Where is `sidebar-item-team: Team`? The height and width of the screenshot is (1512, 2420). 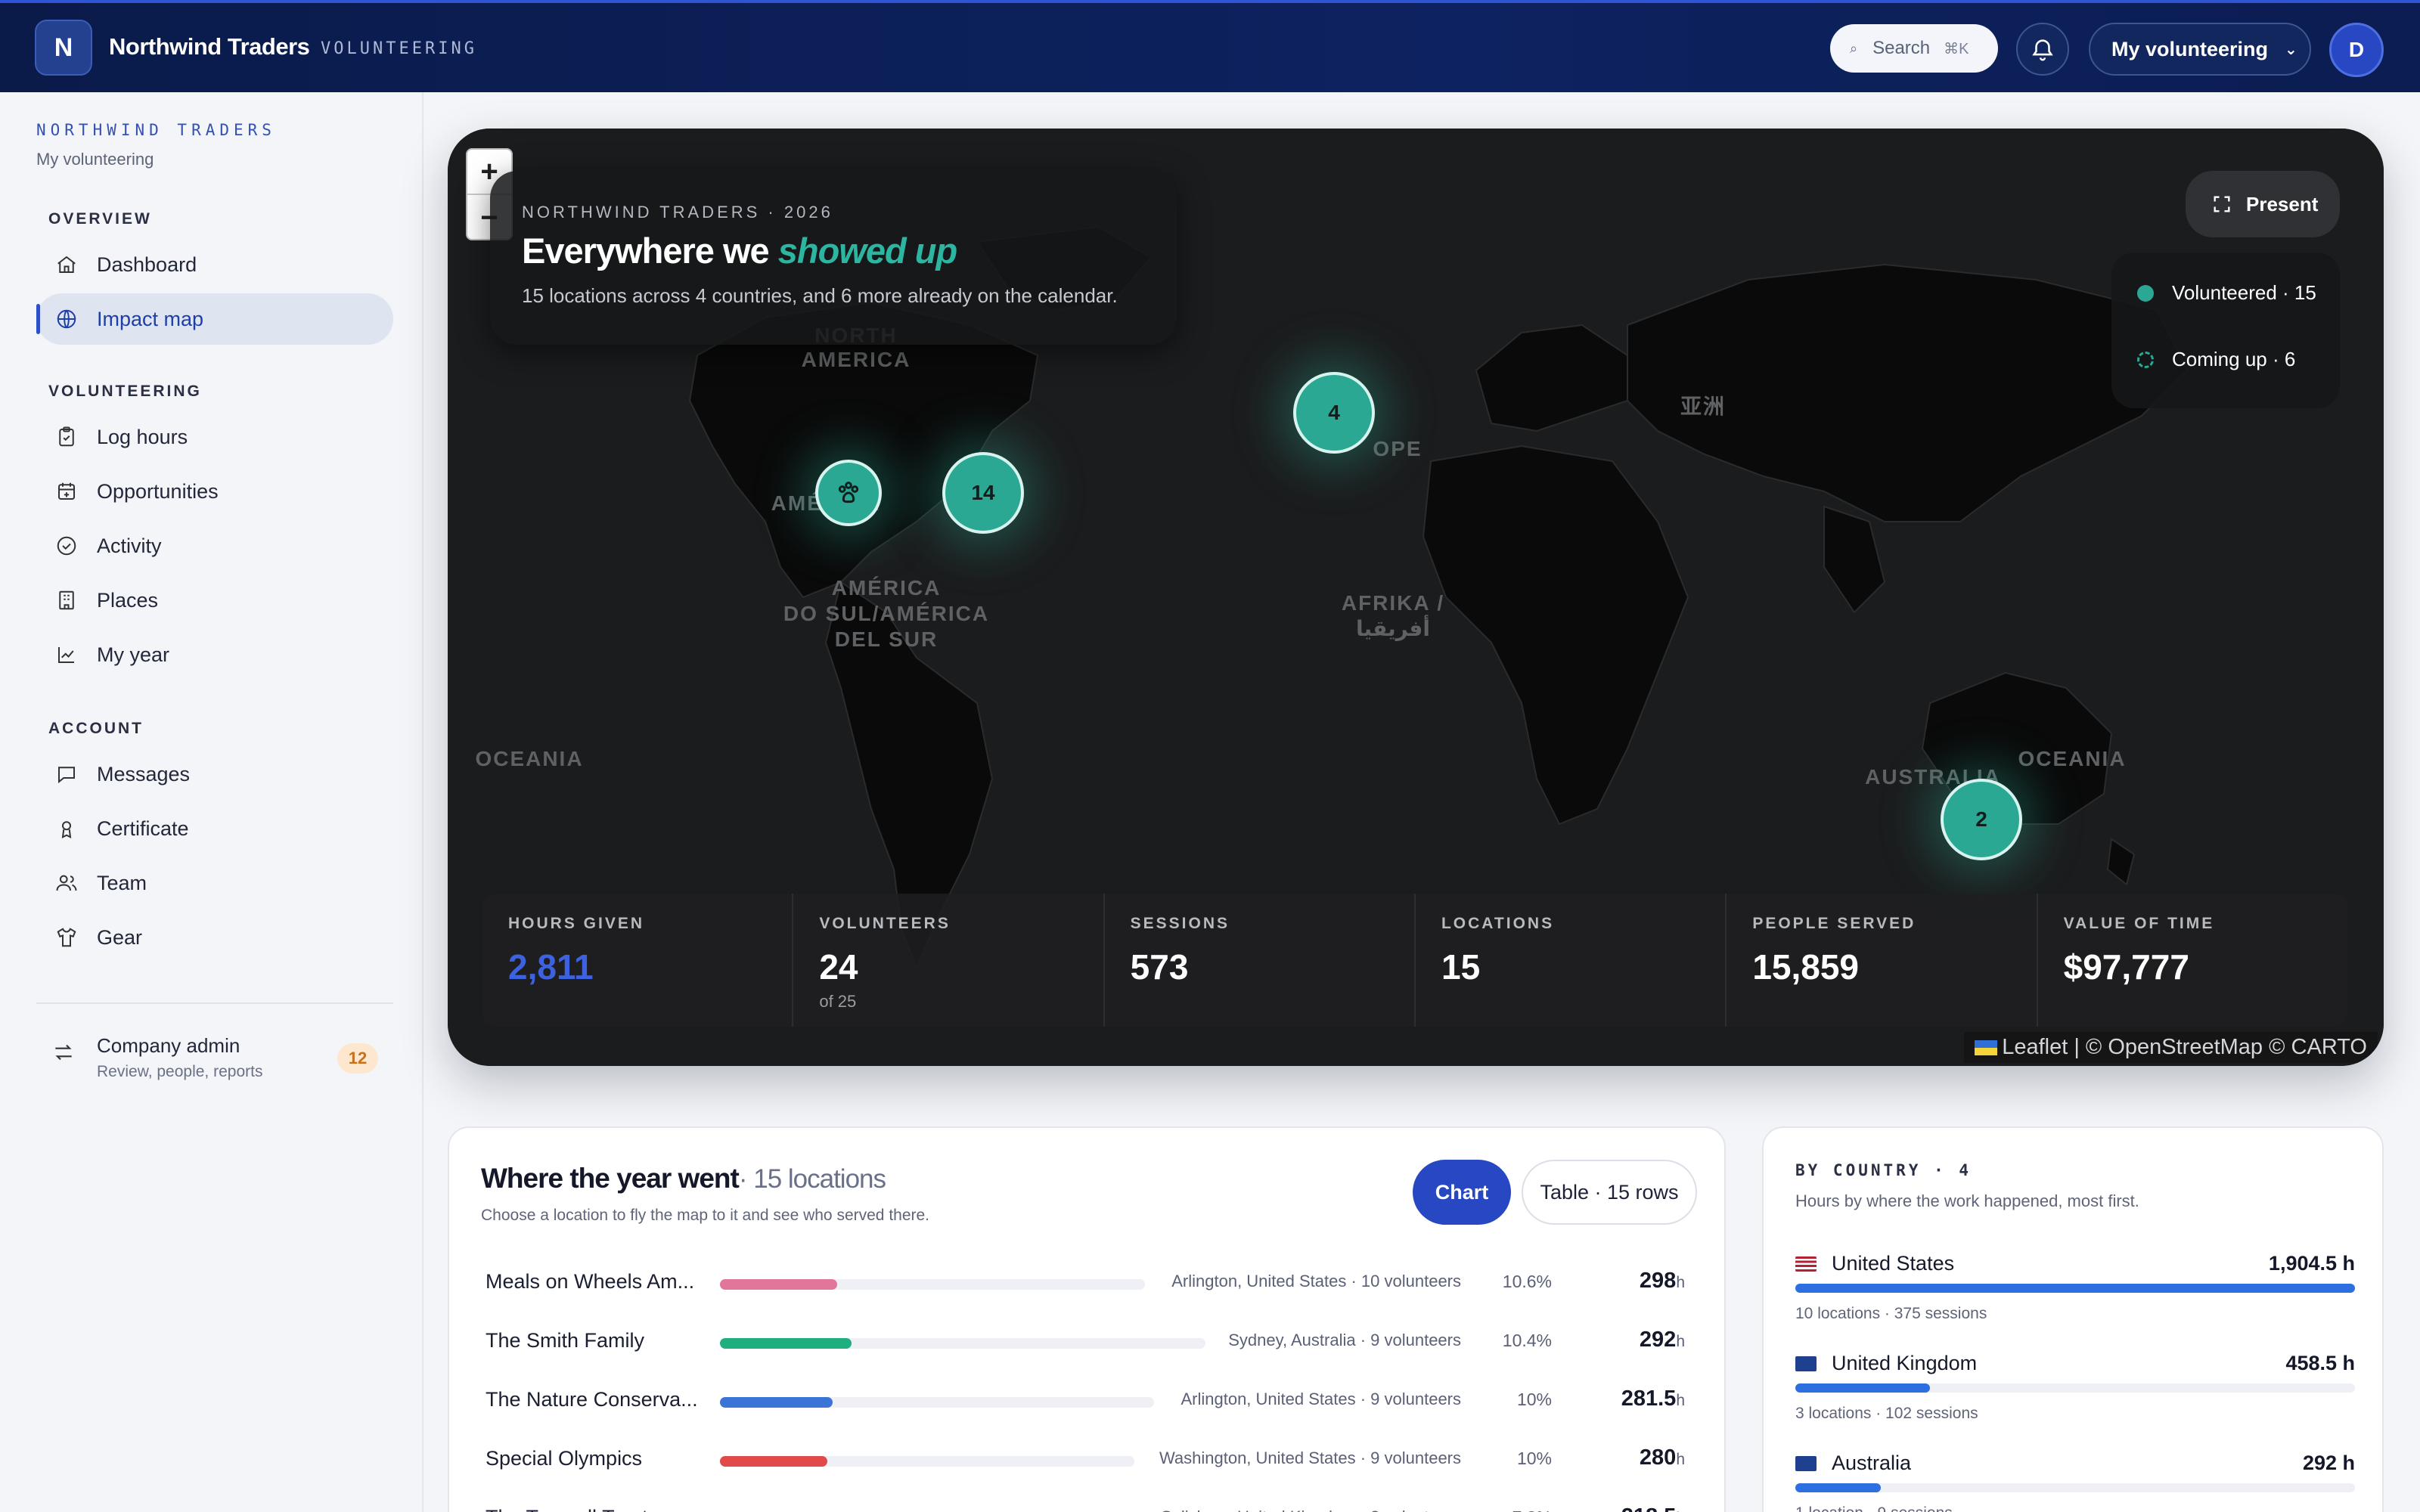 sidebar-item-team: Team is located at coordinates (214, 883).